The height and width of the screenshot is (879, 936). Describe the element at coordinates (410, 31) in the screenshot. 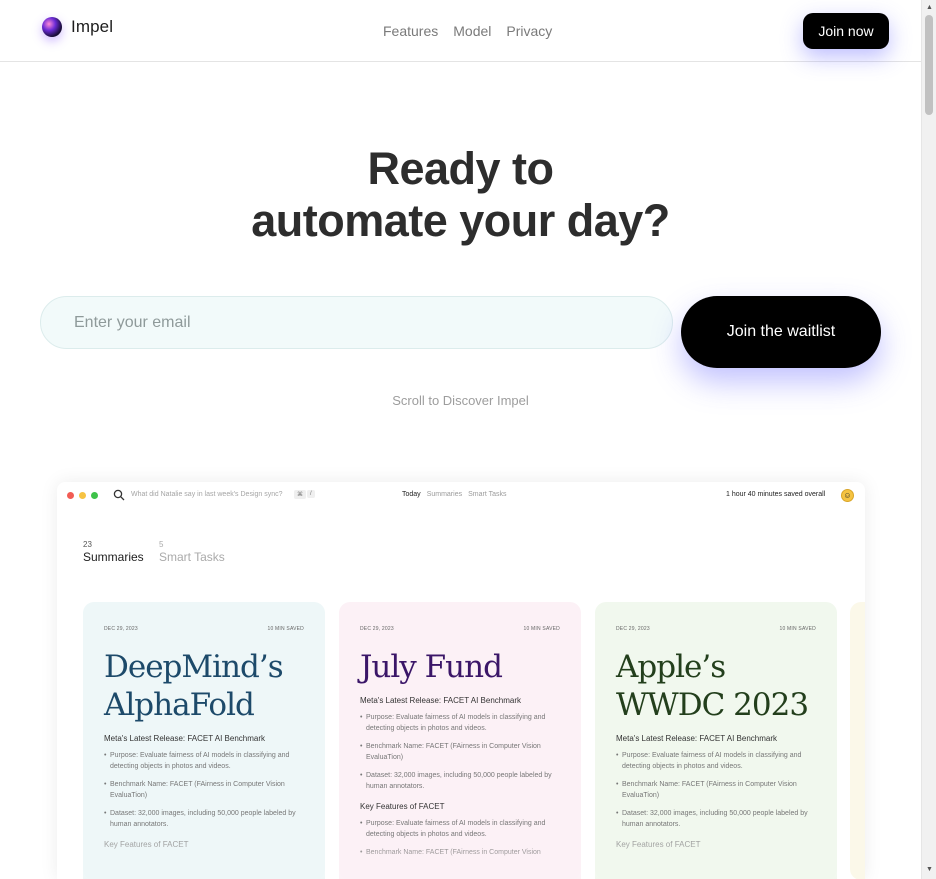

I see `nav-link-features: Features` at that location.